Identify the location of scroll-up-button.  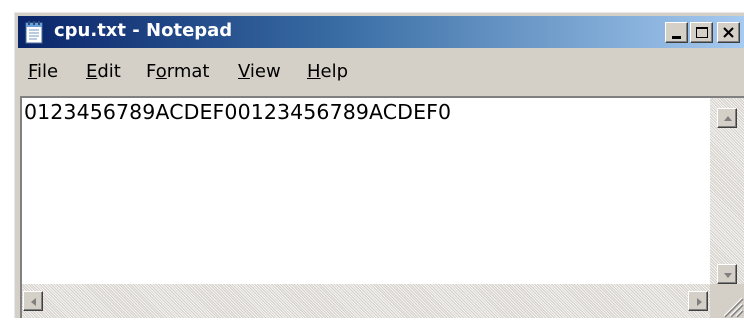
(727, 118).